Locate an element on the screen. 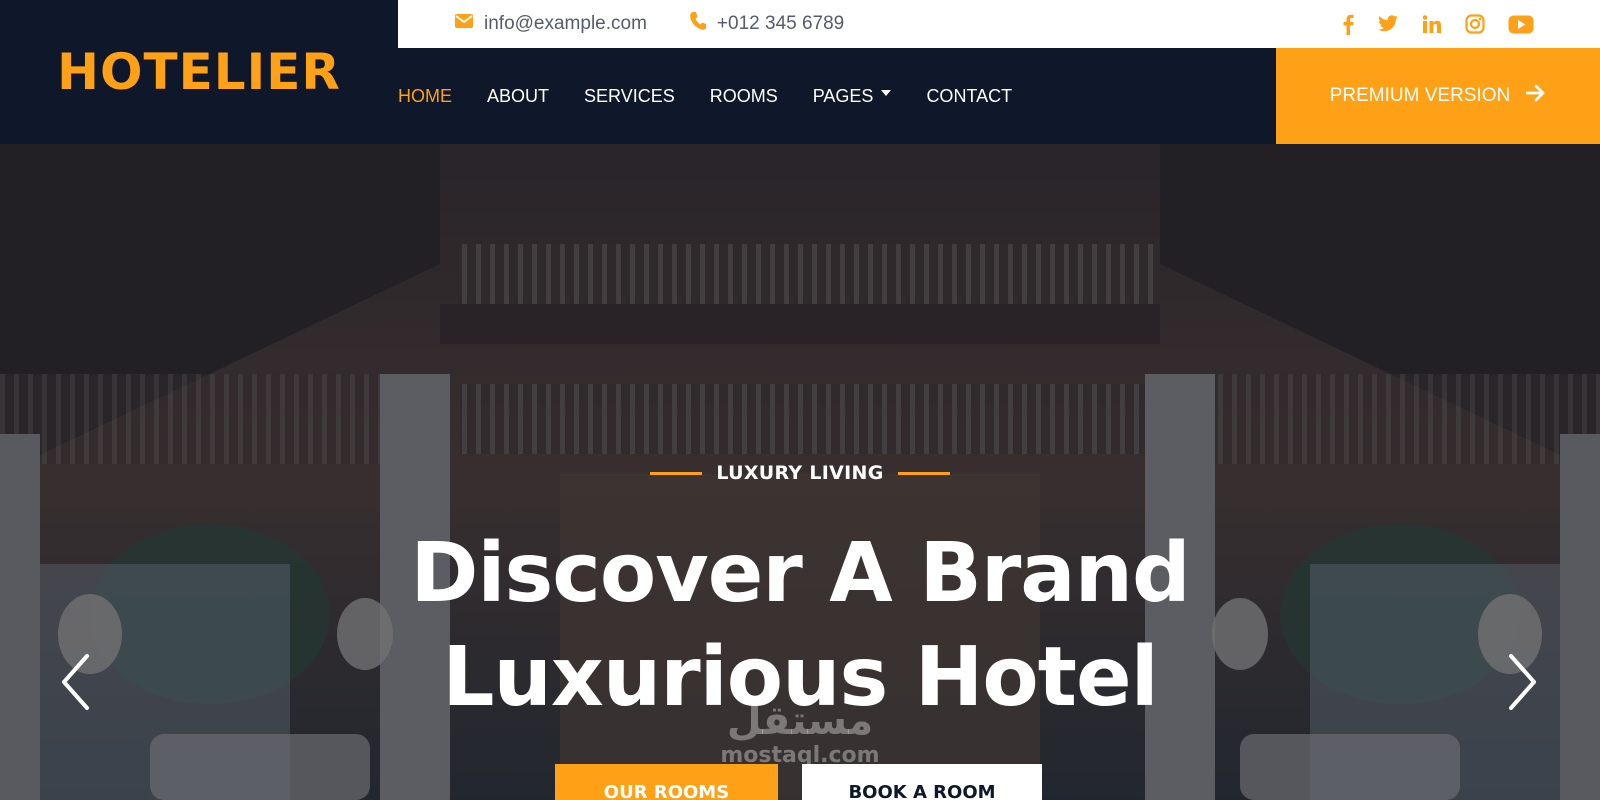  arrow-right-icon is located at coordinates (1528, 96).